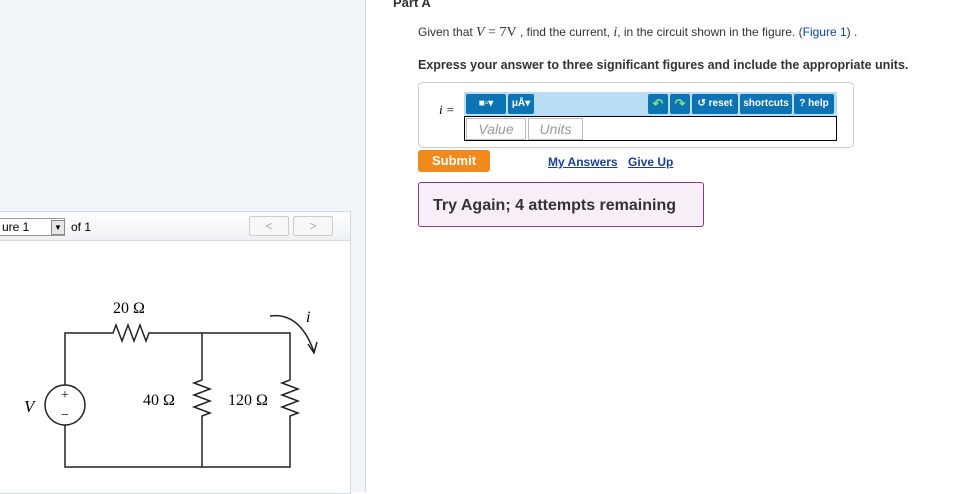 The height and width of the screenshot is (494, 954). Describe the element at coordinates (814, 104) in the screenshot. I see `help-button: ? help` at that location.